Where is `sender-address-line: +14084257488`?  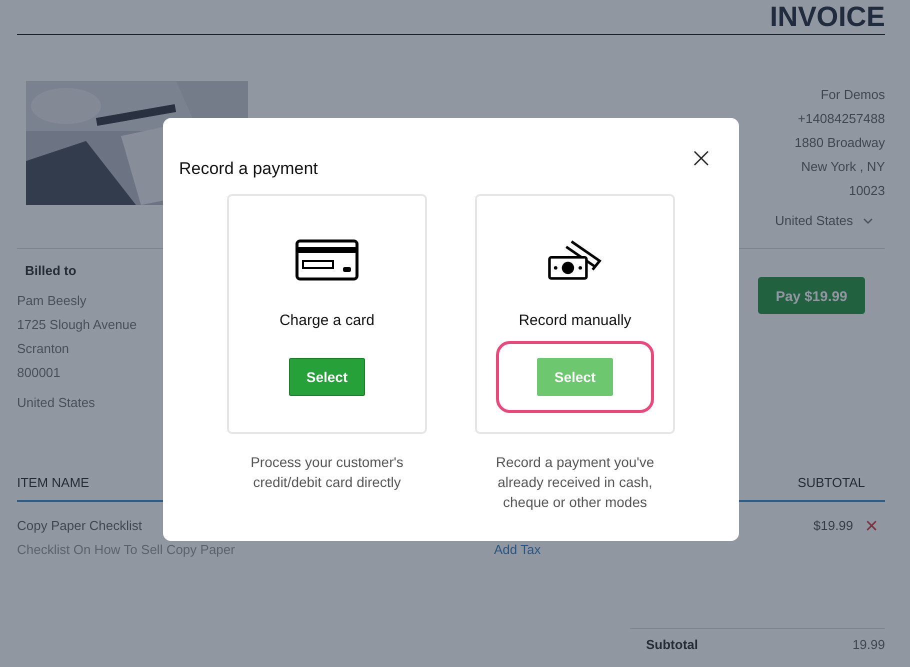 sender-address-line: +14084257488 is located at coordinates (841, 119).